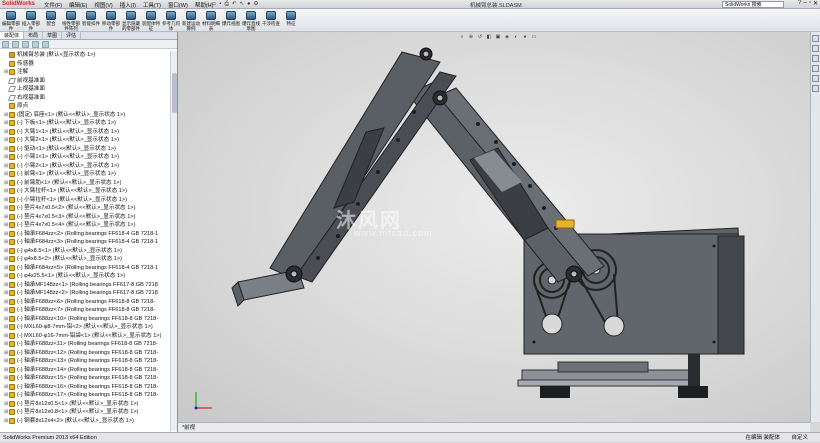 The width and height of the screenshot is (820, 443). Describe the element at coordinates (85, 174) in the screenshot. I see `tree-item: ⊞ (-) 前臂<1> (默认<<默认>_显示状态 1>)` at that location.